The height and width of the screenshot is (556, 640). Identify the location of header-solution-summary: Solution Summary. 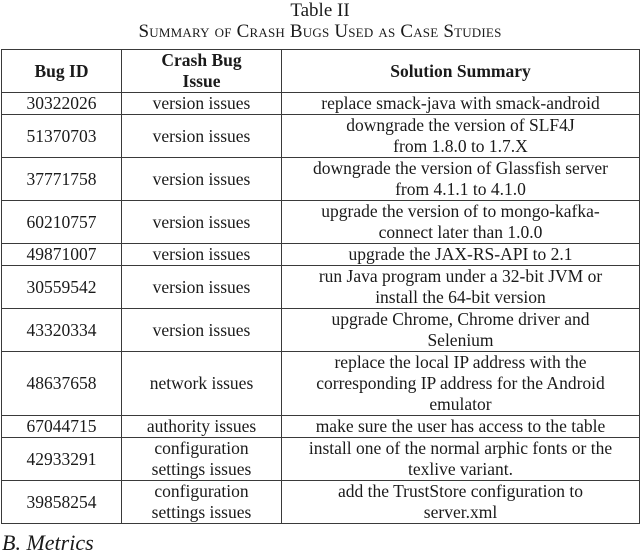
(460, 71).